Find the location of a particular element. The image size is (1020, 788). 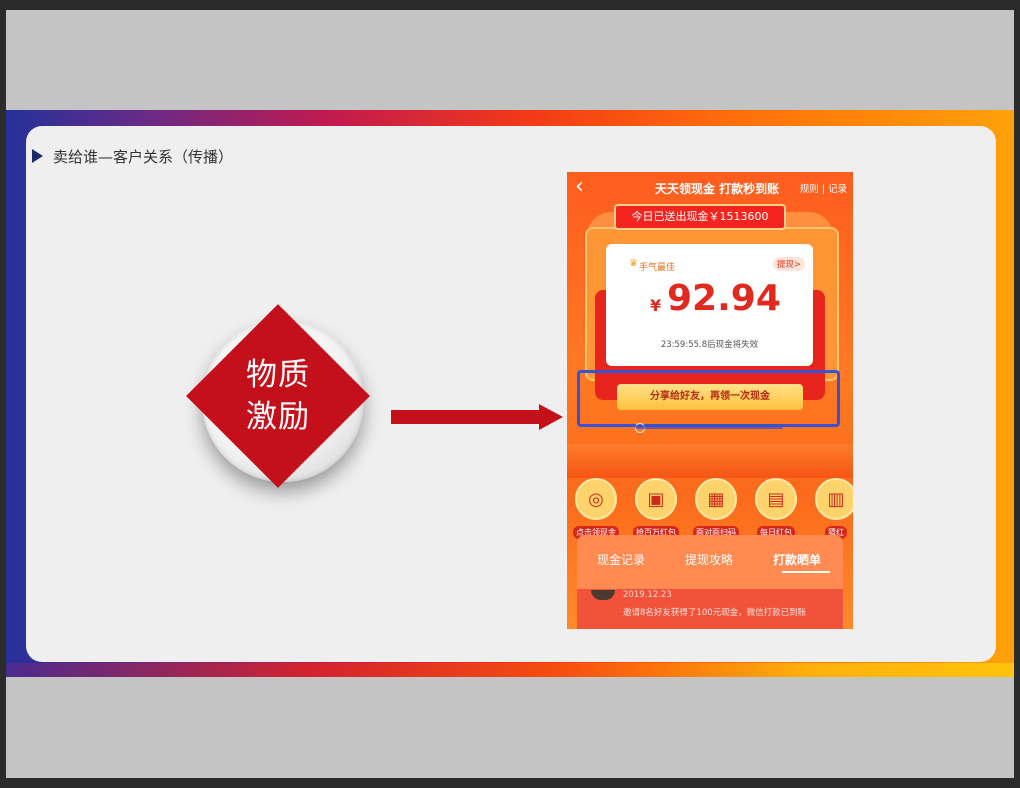

title-marker-icon is located at coordinates (37, 156).